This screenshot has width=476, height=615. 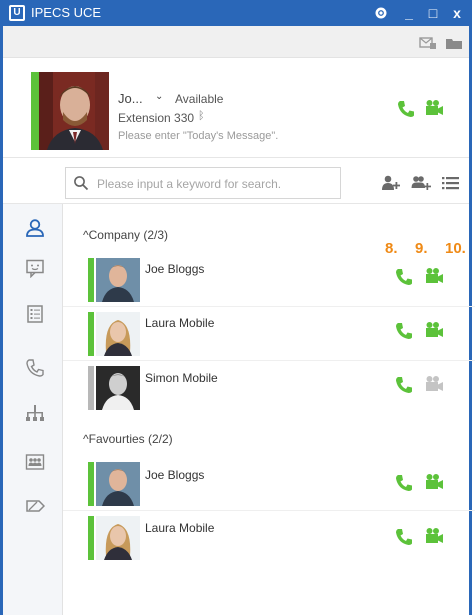 What do you see at coordinates (428, 43) in the screenshot?
I see `email-icon` at bounding box center [428, 43].